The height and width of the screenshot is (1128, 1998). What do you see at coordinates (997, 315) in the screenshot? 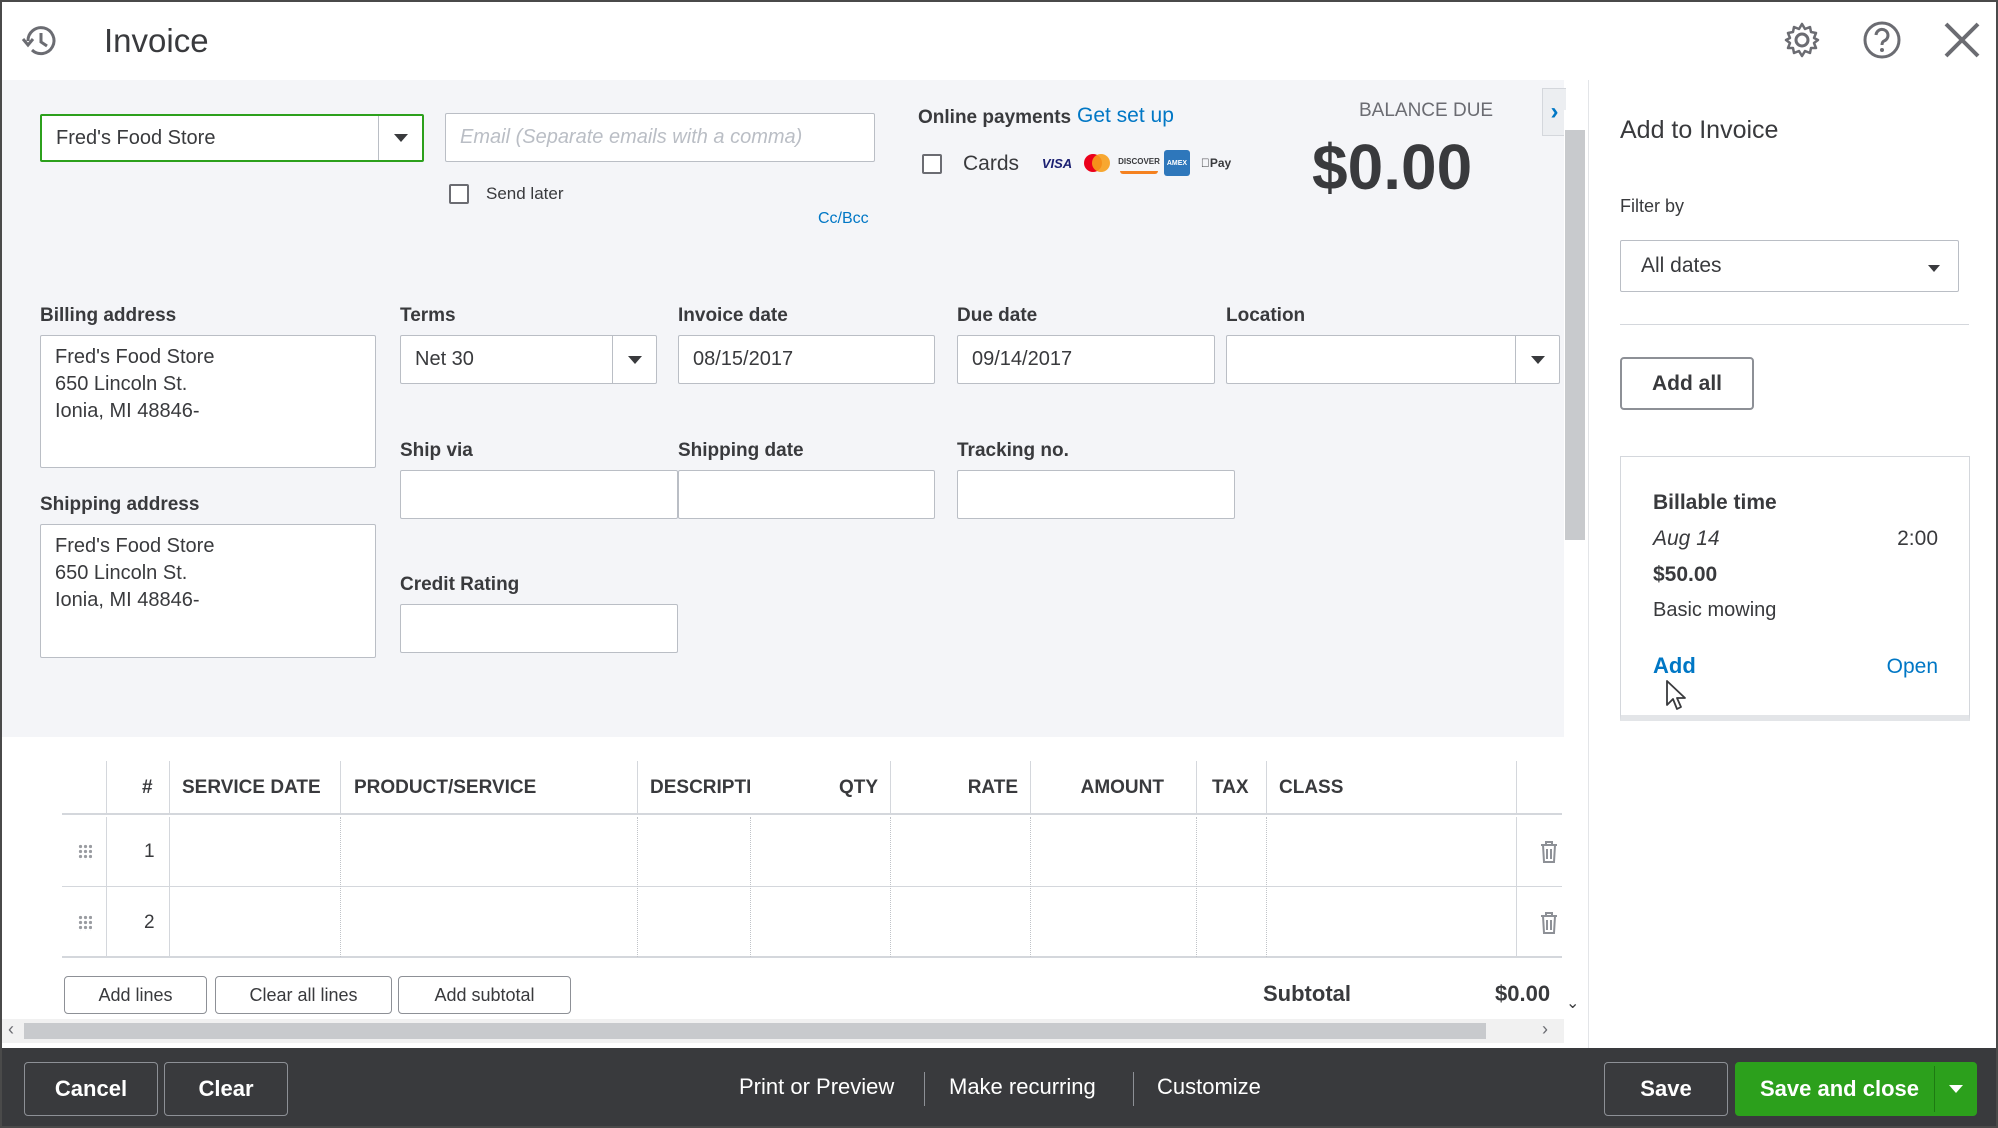
I see `due-date-label: Due date` at bounding box center [997, 315].